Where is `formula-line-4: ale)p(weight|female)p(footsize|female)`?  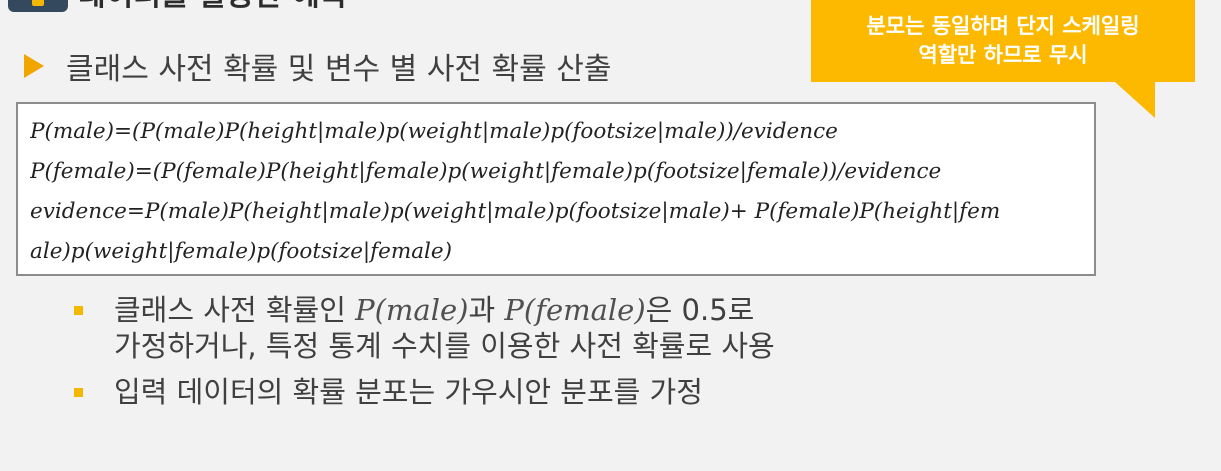
formula-line-4: ale)p(weight|female)p(footsize|female) is located at coordinates (241, 251).